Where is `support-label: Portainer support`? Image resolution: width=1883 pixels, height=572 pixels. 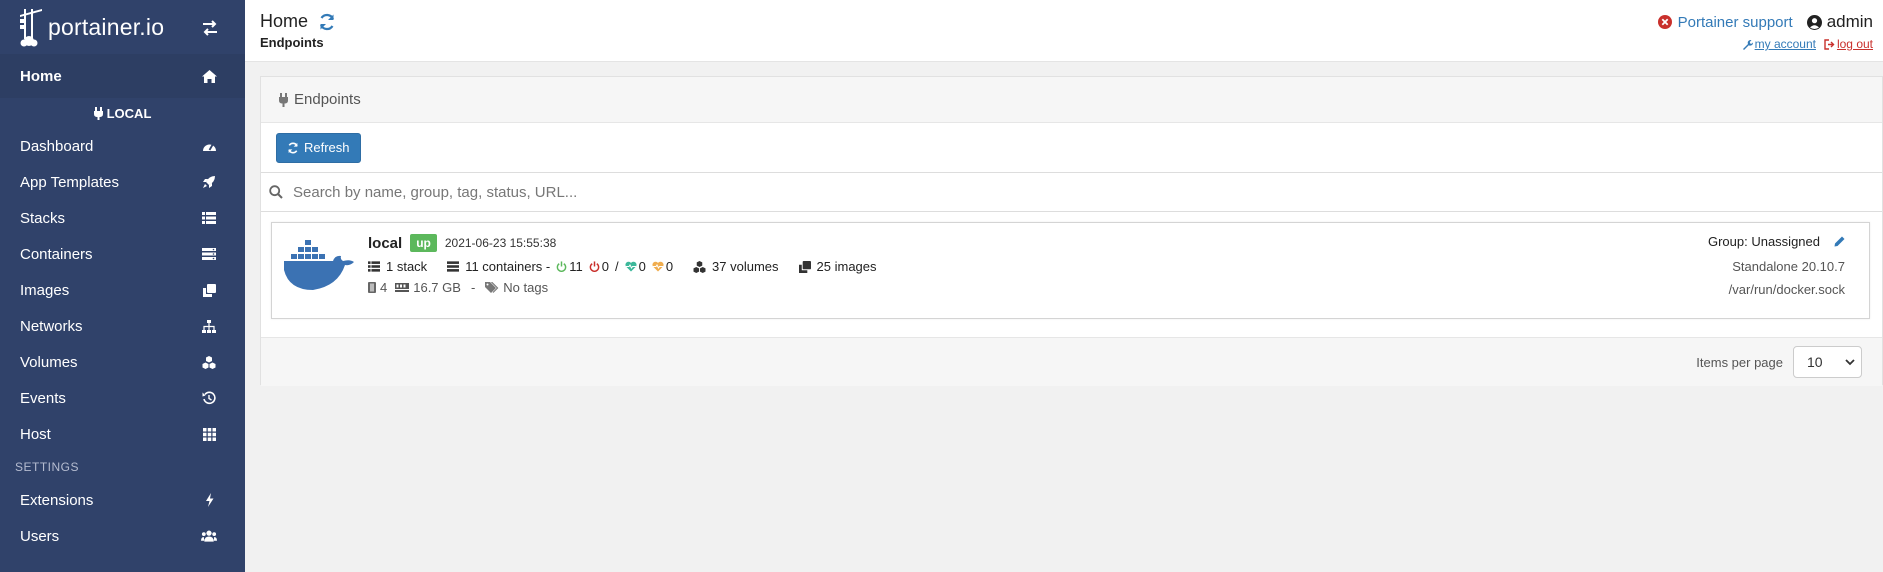 support-label: Portainer support is located at coordinates (1735, 22).